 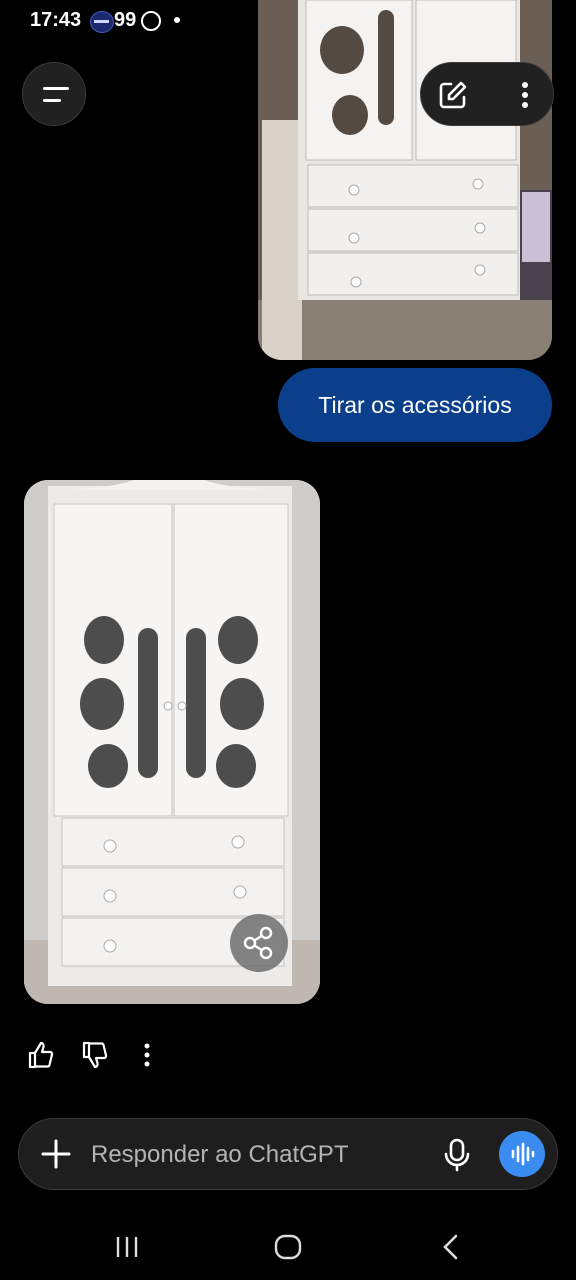 I want to click on share-icon, so click(x=258, y=943).